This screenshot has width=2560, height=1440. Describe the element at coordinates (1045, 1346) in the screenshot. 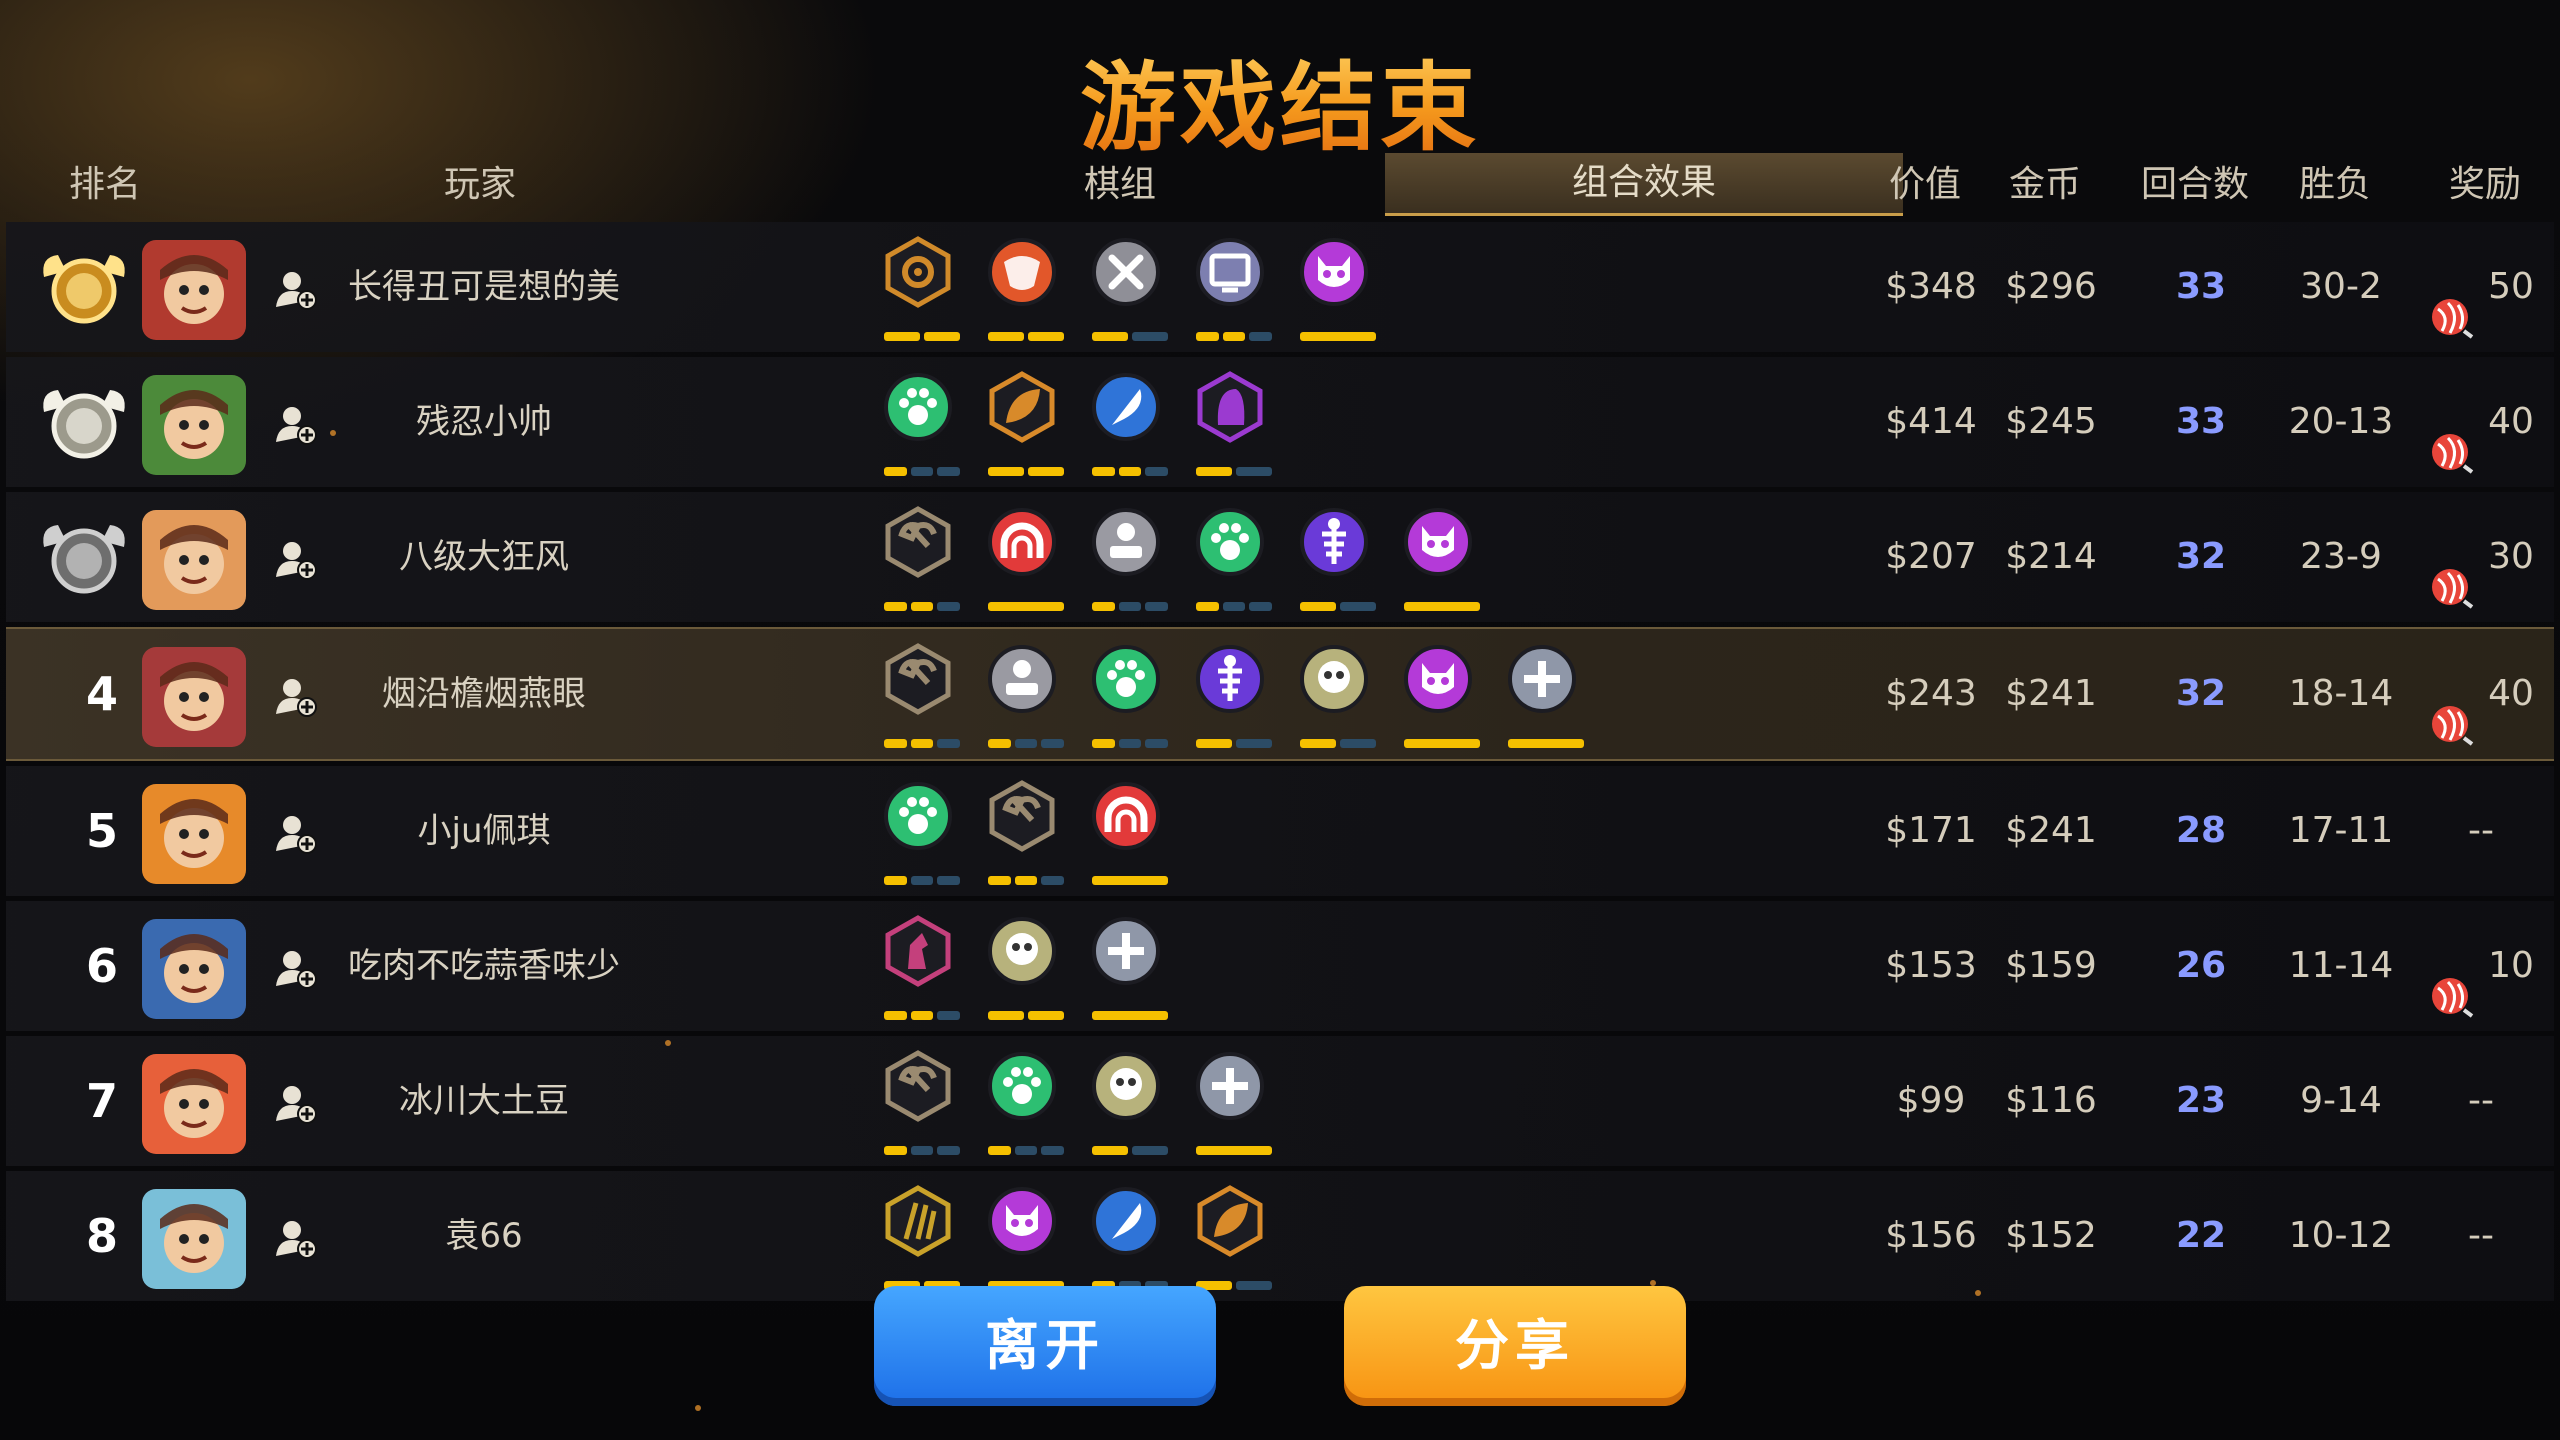

I see `leave-button: 离开` at that location.